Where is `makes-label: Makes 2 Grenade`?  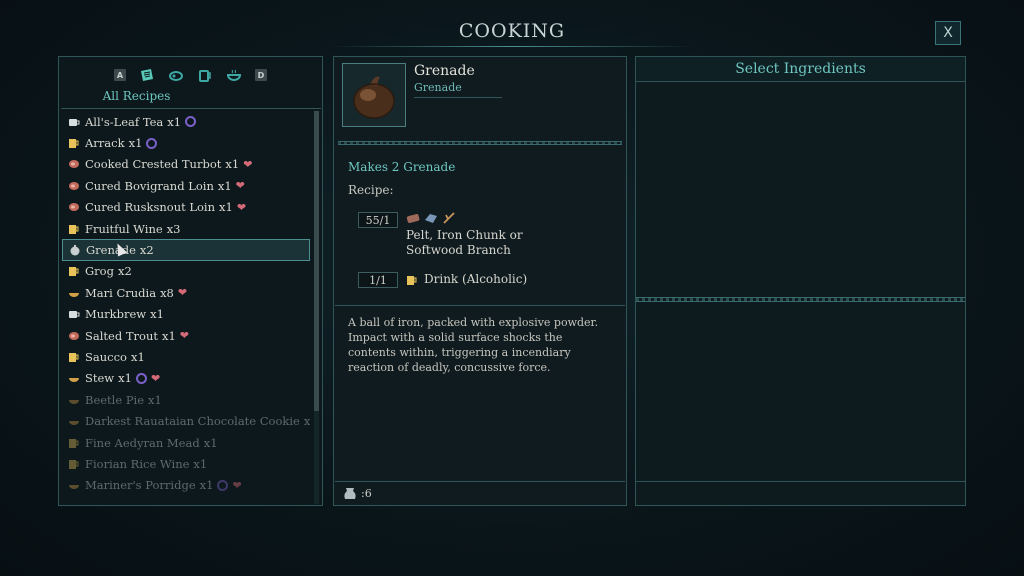
makes-label: Makes 2 Grenade is located at coordinates (402, 167).